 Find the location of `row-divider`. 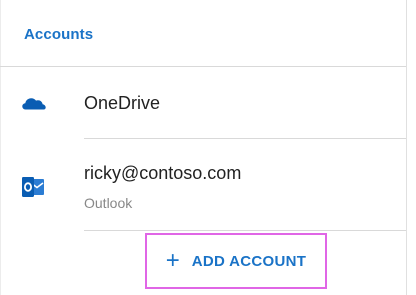

row-divider is located at coordinates (245, 230).